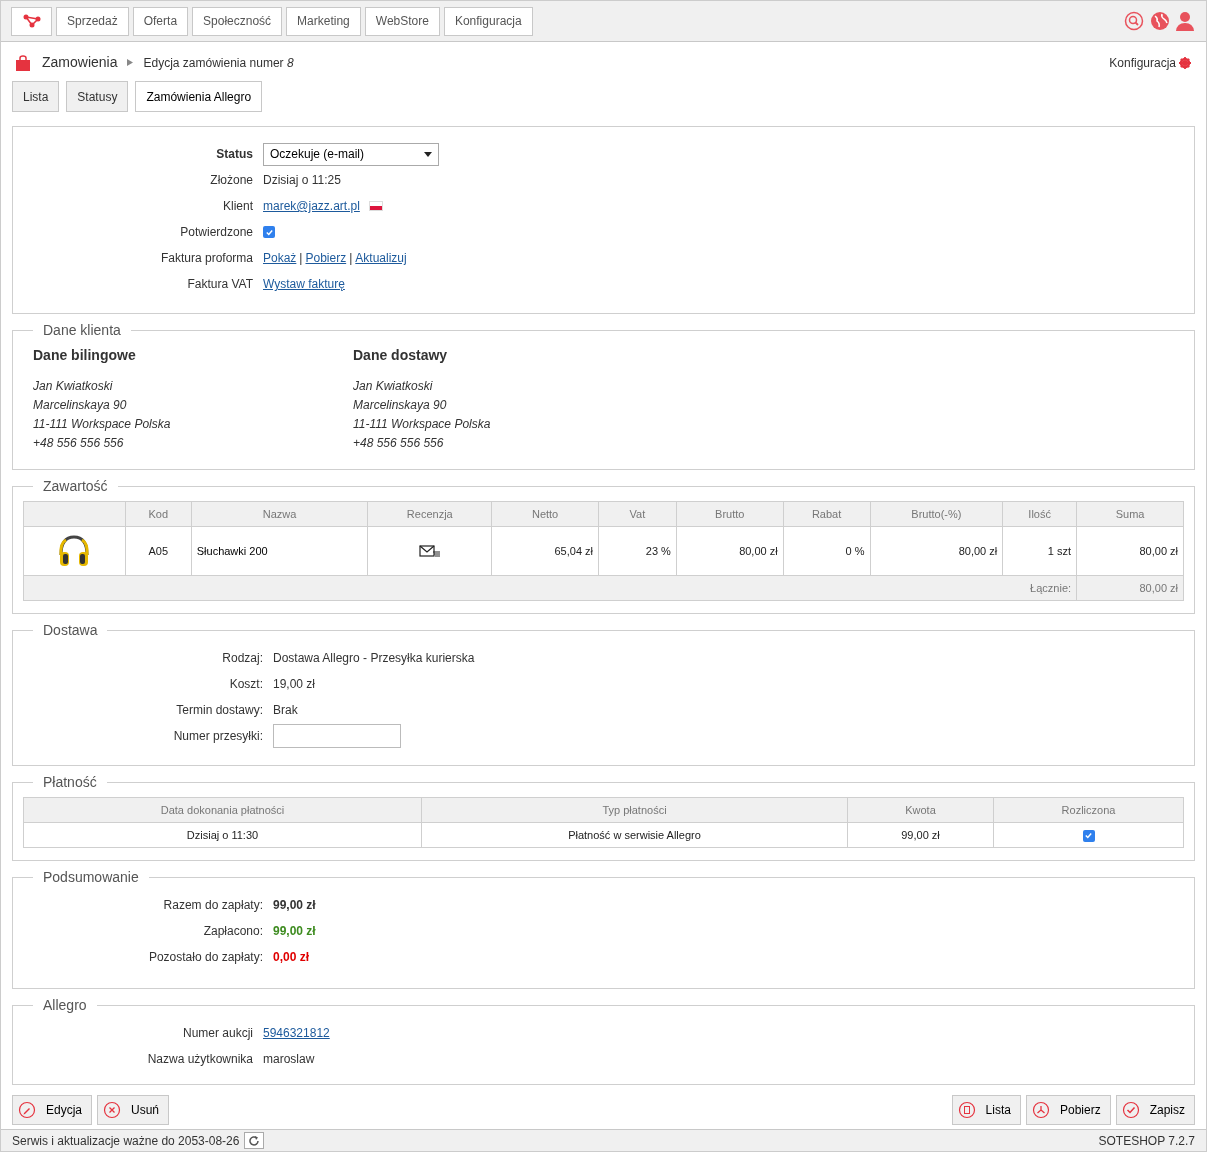  What do you see at coordinates (302, 180) in the screenshot?
I see `field-value: Dzisiaj o 11:25` at bounding box center [302, 180].